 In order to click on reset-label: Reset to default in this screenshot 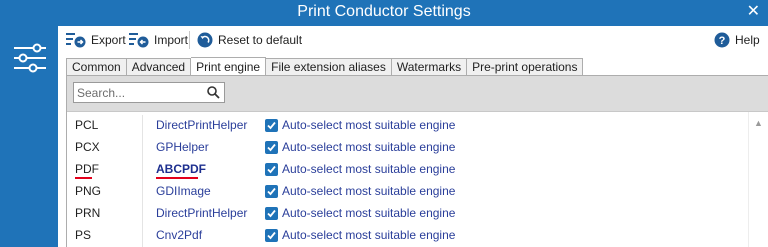, I will do `click(260, 40)`.